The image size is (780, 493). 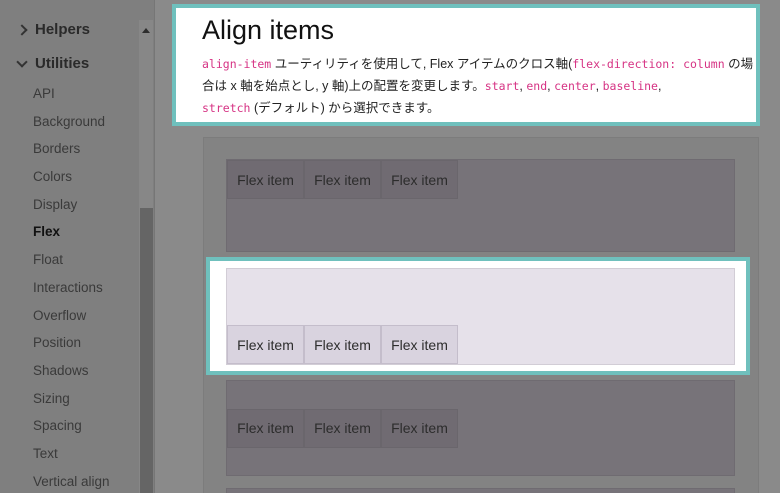 I want to click on section-title: Align items, so click(x=268, y=30).